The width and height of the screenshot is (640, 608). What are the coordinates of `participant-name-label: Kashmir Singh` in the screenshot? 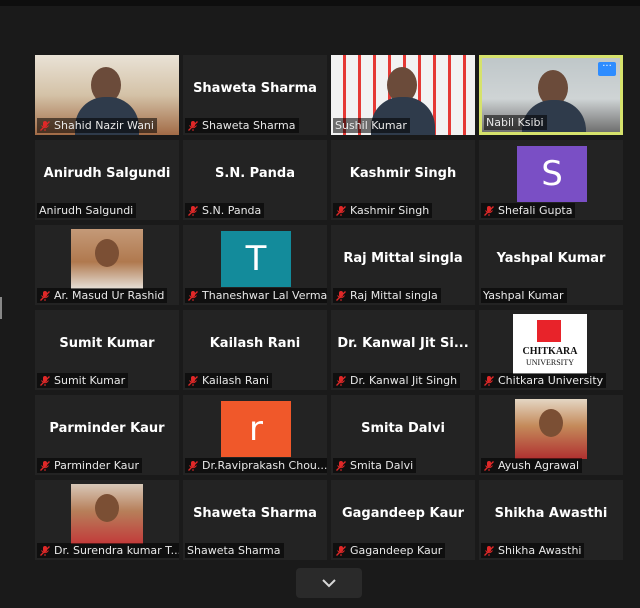 It's located at (383, 210).